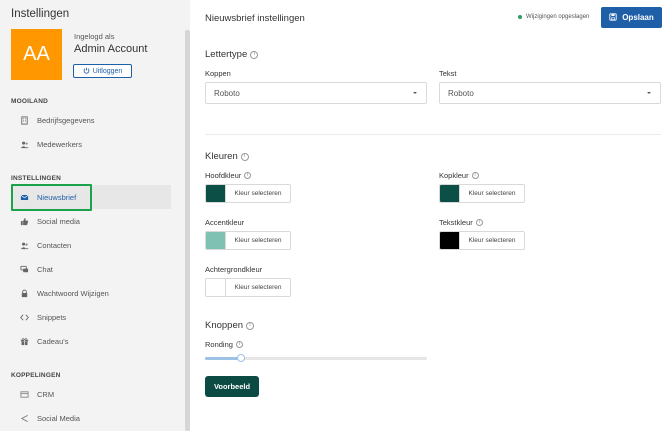 This screenshot has width=670, height=431. Describe the element at coordinates (219, 344) in the screenshot. I see `ronding-label-text: Ronding` at that location.